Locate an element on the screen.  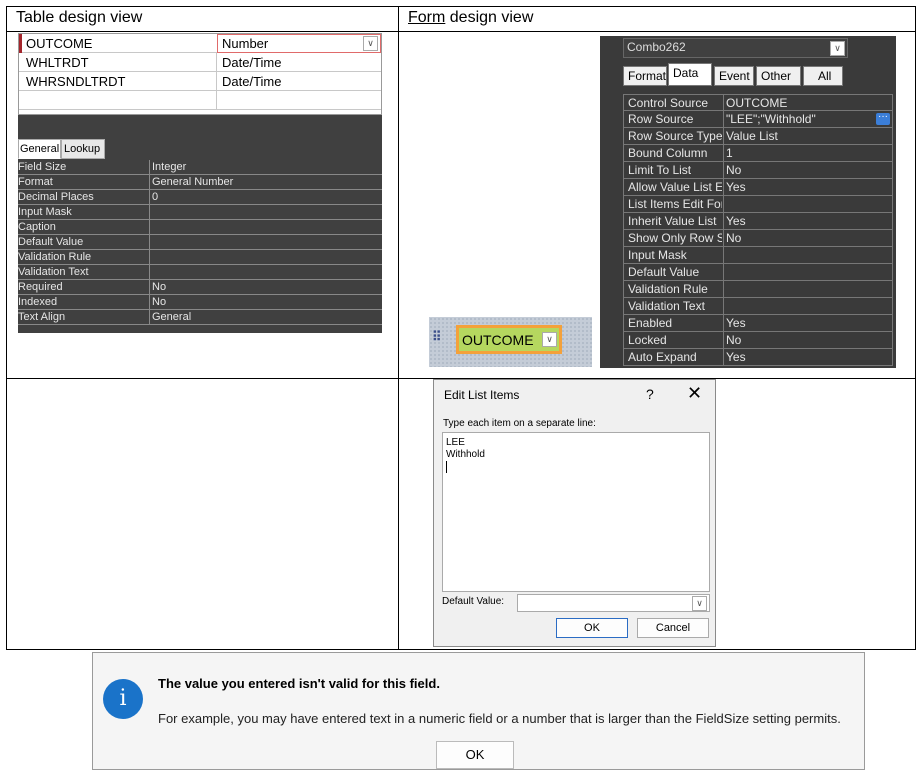
outcome-combo-control: OUTCOME ∨ is located at coordinates (509, 339).